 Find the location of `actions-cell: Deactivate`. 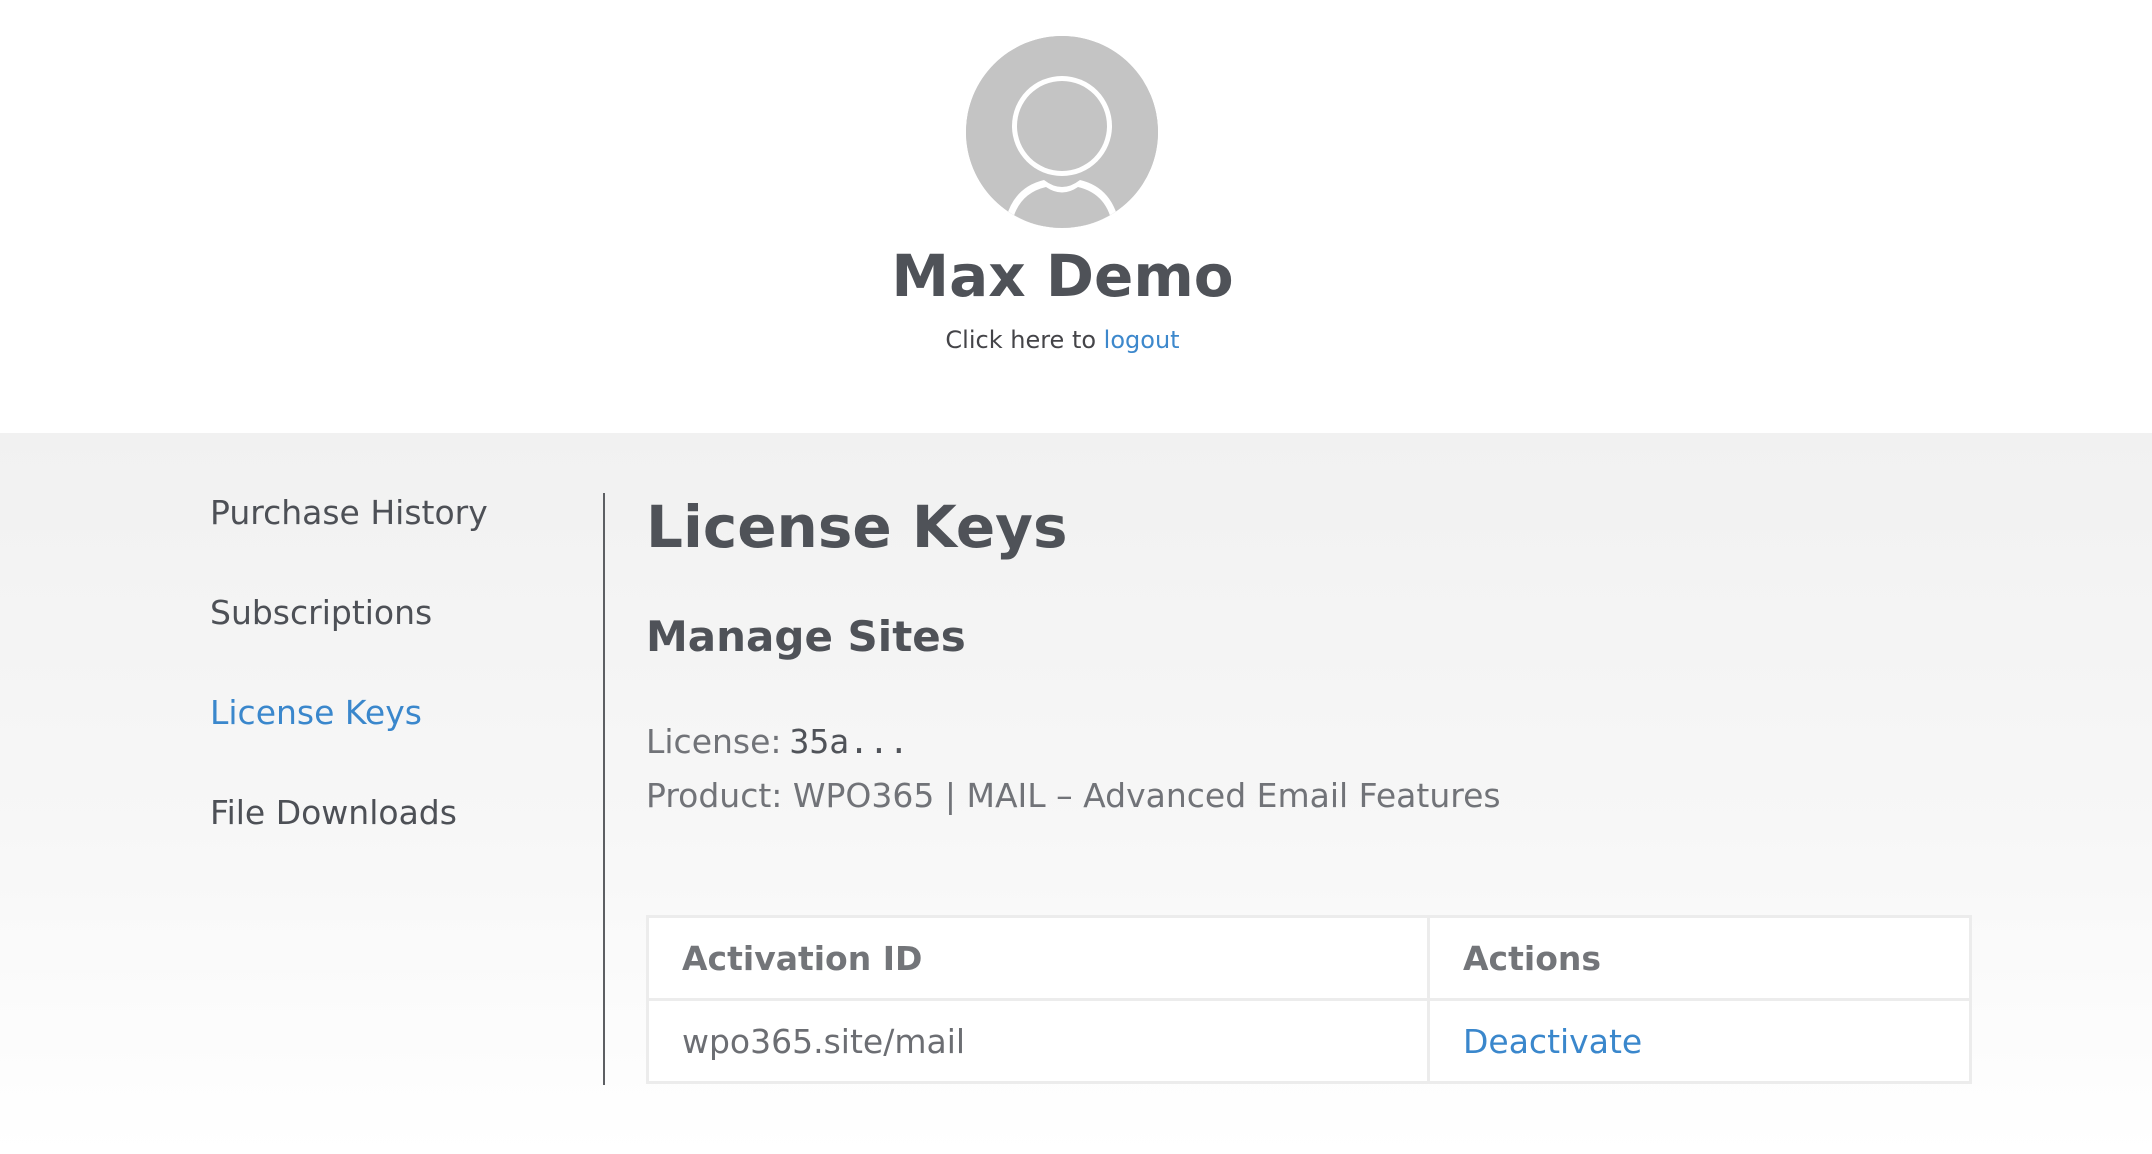

actions-cell: Deactivate is located at coordinates (1699, 1041).